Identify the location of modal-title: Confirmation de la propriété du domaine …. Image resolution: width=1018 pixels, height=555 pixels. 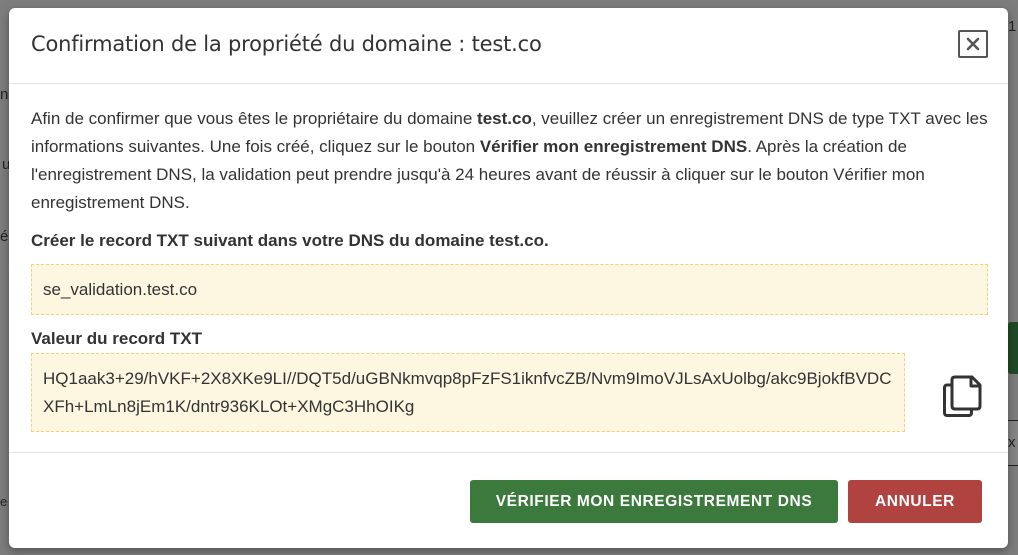
(286, 44).